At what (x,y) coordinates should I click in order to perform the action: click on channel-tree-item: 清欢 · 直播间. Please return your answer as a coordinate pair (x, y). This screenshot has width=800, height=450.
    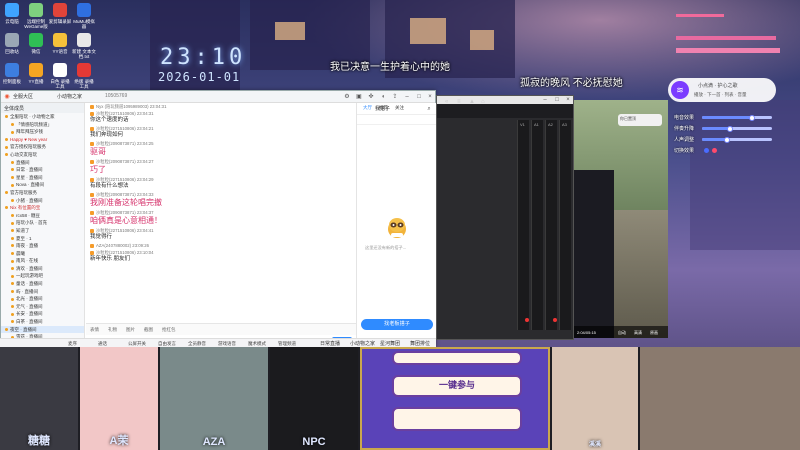
    Looking at the image, I should click on (42, 269).